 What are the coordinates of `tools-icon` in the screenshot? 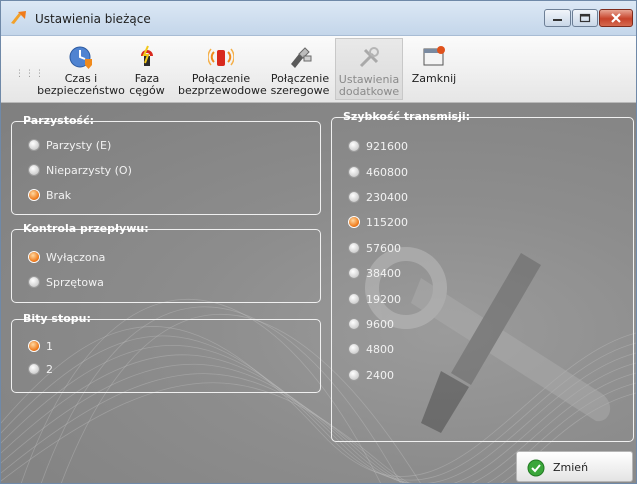 It's located at (369, 57).